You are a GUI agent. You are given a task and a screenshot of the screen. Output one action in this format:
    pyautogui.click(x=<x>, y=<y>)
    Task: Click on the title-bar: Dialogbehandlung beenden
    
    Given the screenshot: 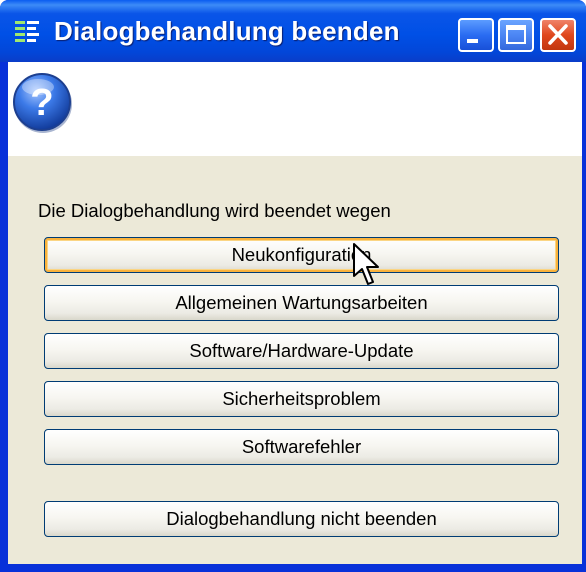 What is the action you would take?
    pyautogui.click(x=293, y=31)
    